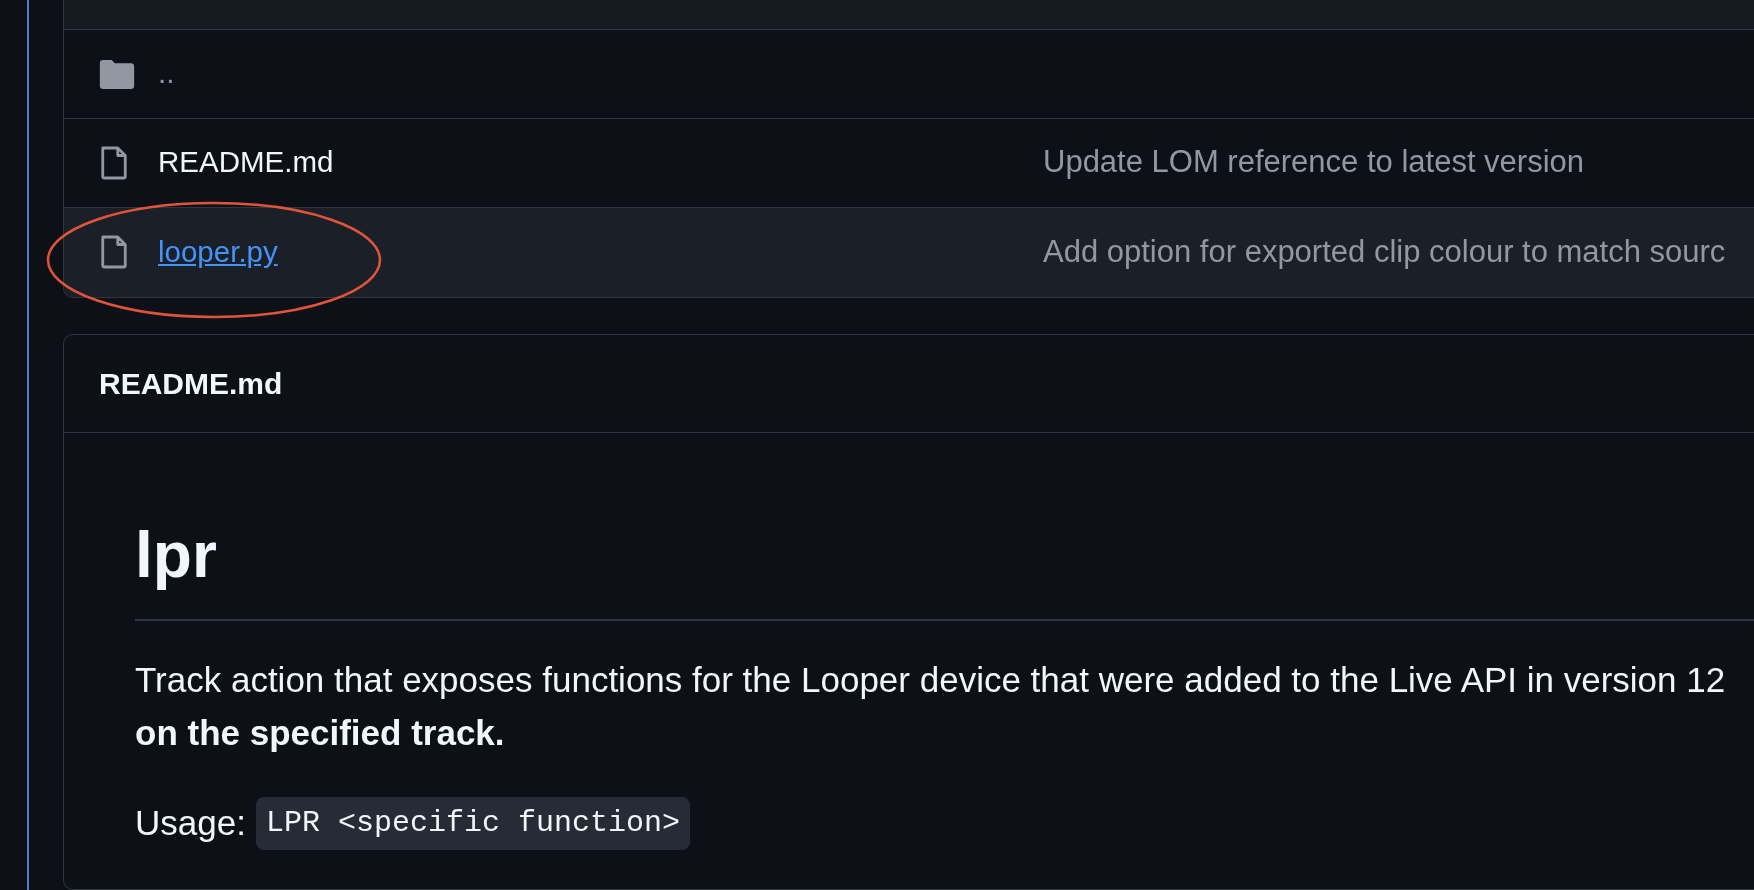 This screenshot has height=890, width=1754. Describe the element at coordinates (166, 73) in the screenshot. I see `parent-folder-link: ..` at that location.